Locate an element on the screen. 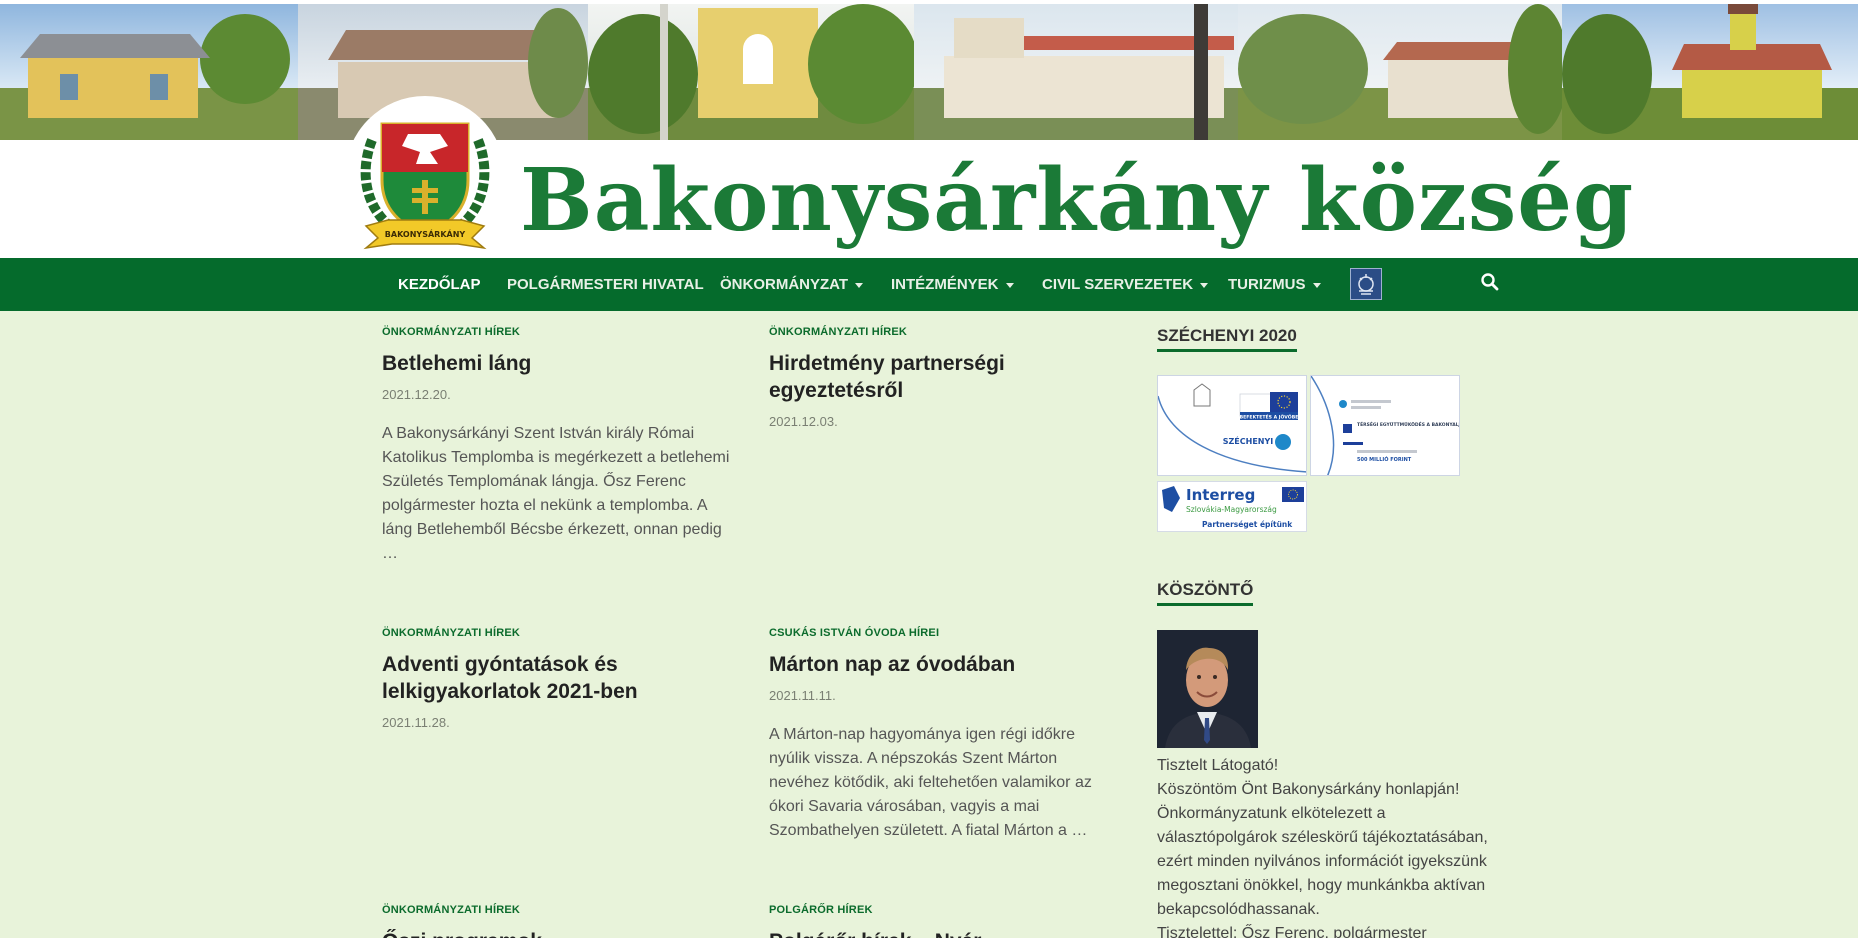 The width and height of the screenshot is (1858, 938). szechenyi-amount-text: 500 MILLIÓ FORINT is located at coordinates (1384, 459).